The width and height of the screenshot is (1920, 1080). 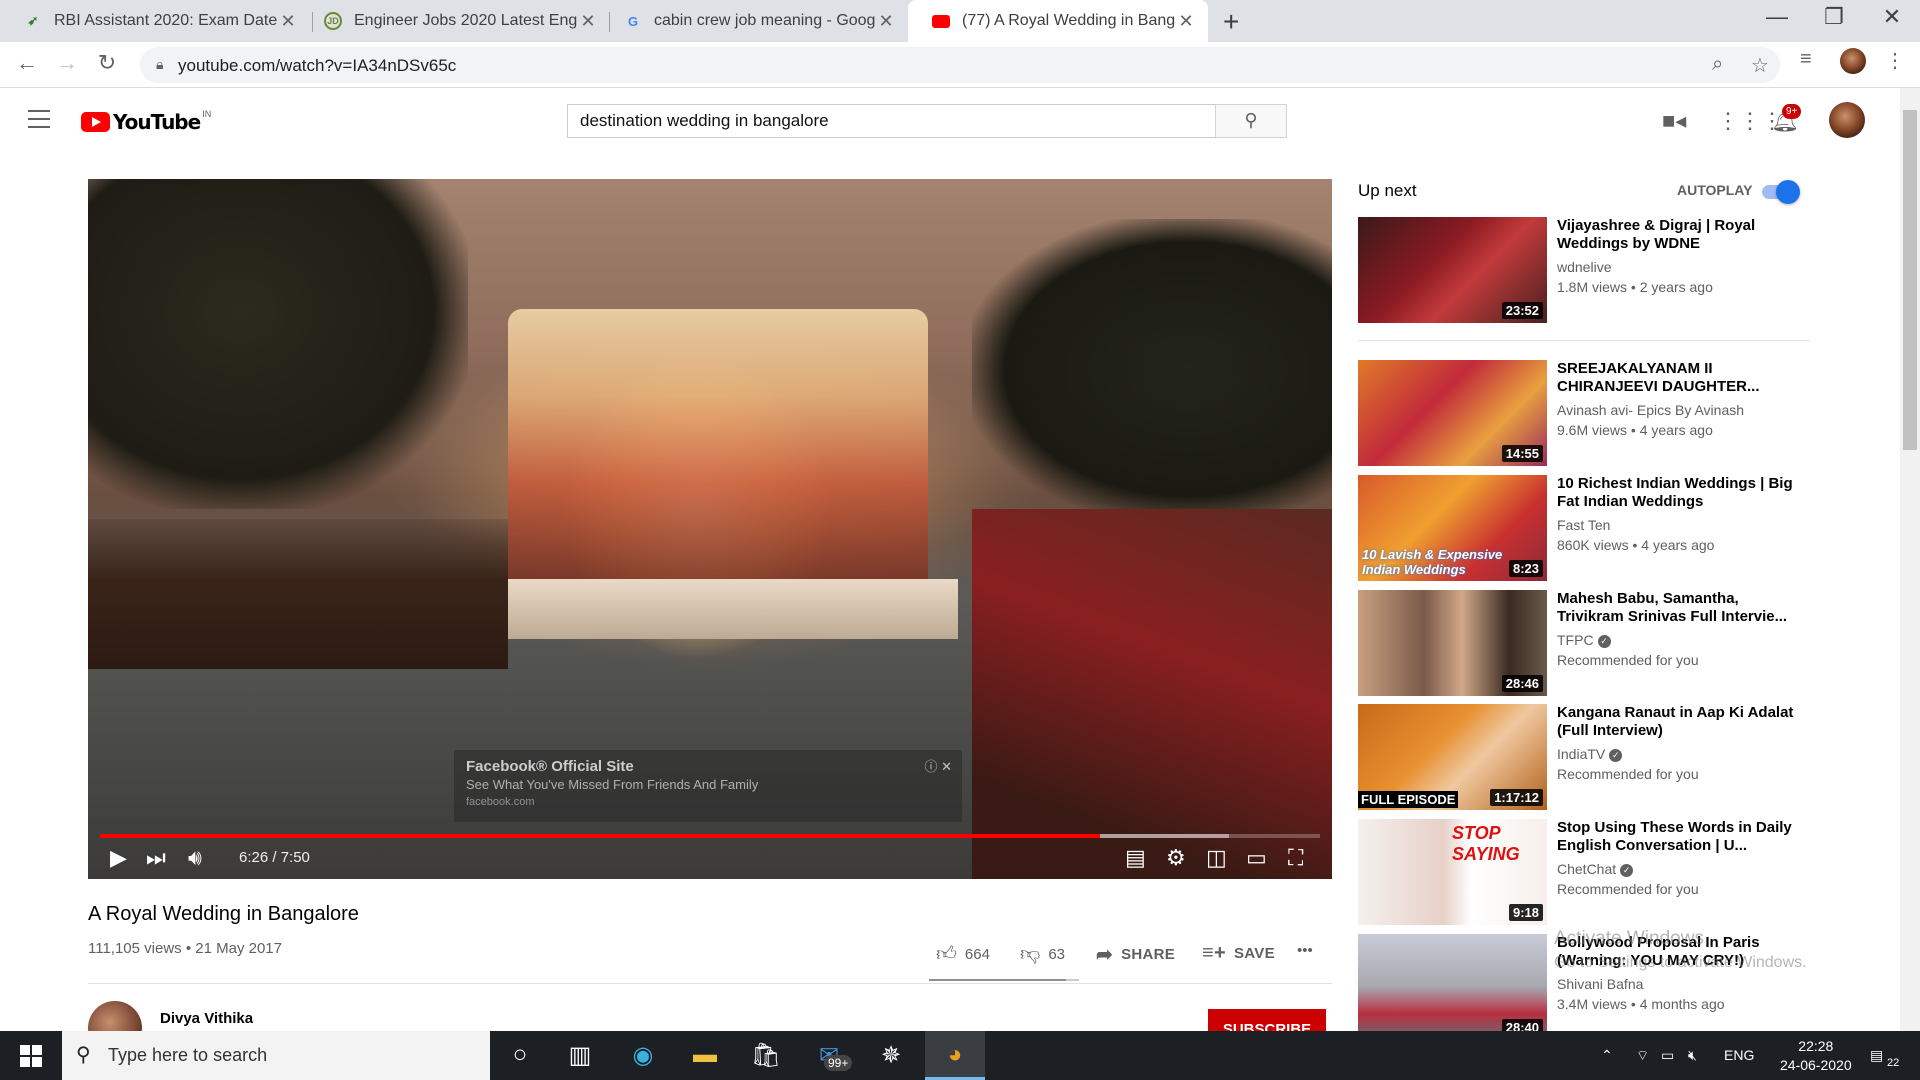 I want to click on settings-gear-icon: ⚙, so click(x=1176, y=858).